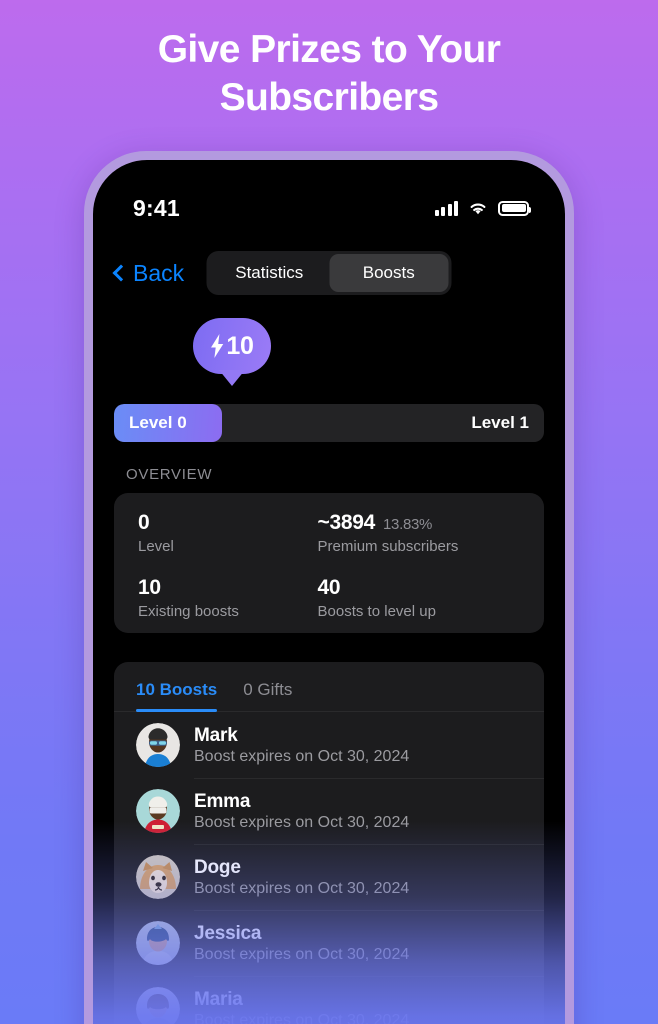 This screenshot has width=658, height=1024. I want to click on tab-gifts-list: 0 Gifts, so click(267, 695).